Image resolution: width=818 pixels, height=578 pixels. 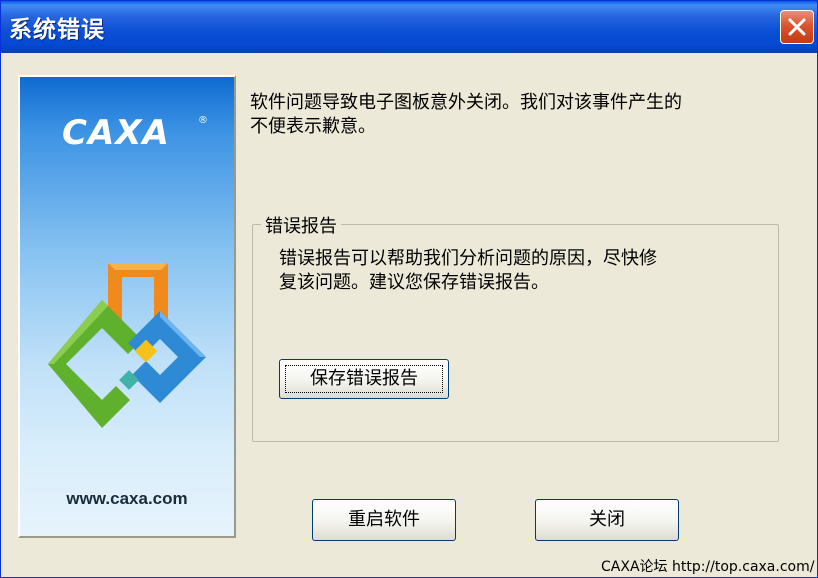 I want to click on error-message-line-2: 不便表示歉意。, so click(x=313, y=126).